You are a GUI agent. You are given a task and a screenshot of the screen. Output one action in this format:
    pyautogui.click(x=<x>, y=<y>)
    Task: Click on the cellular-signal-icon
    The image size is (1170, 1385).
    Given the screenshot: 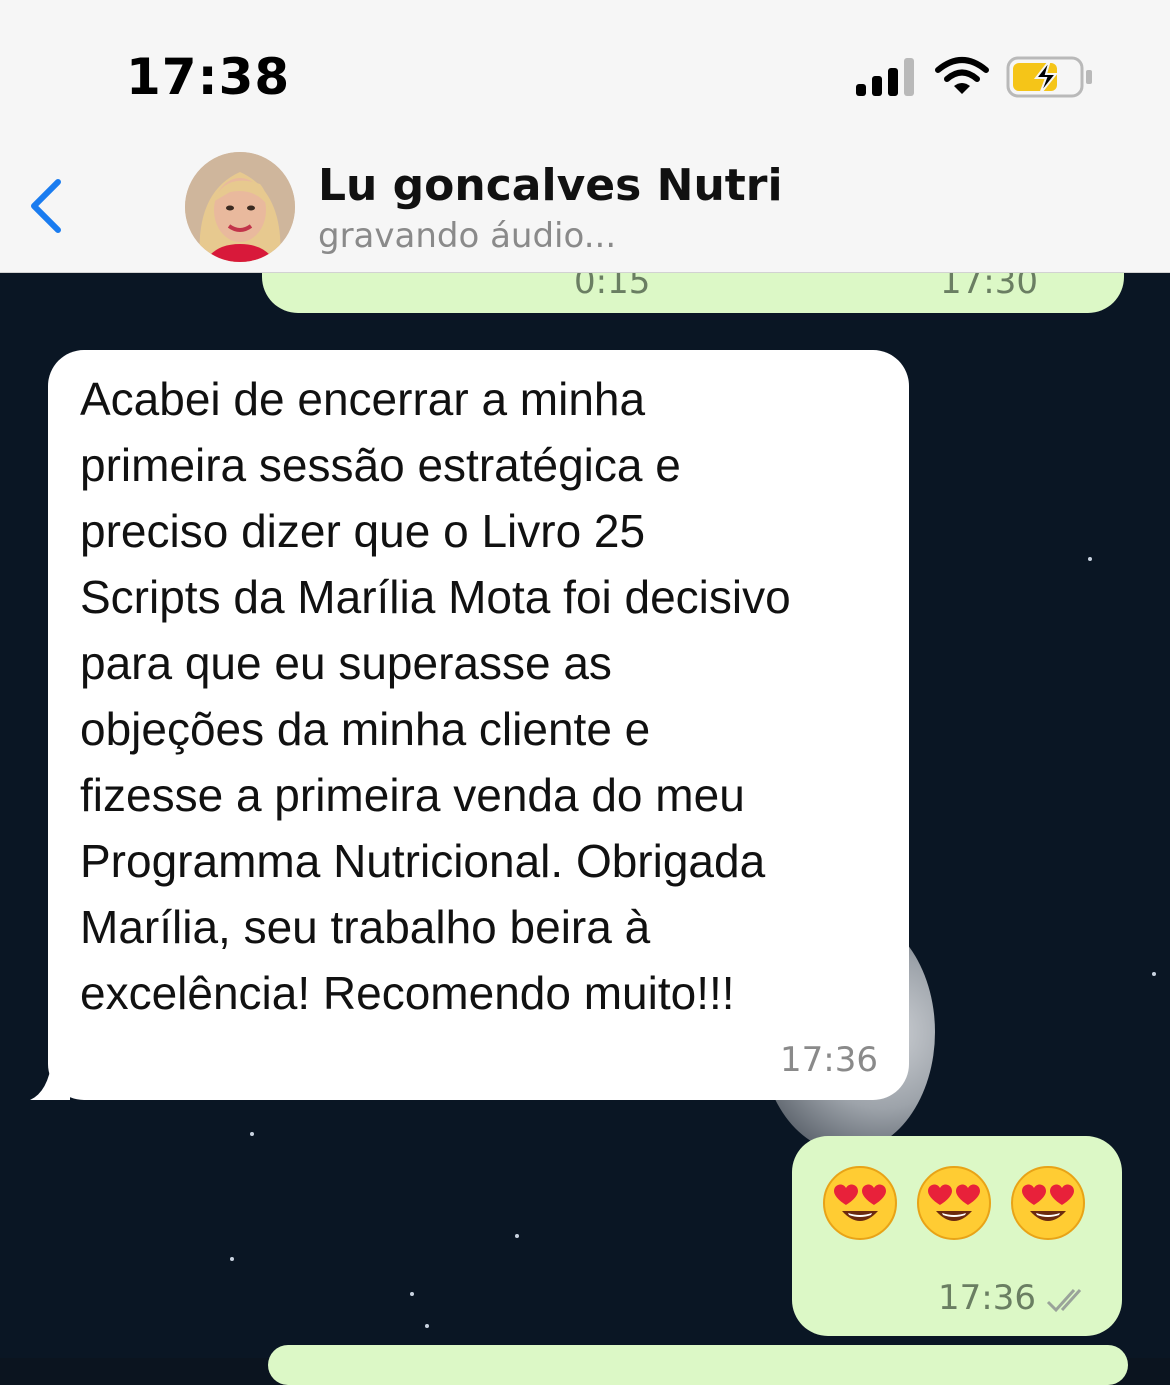 What is the action you would take?
    pyautogui.click(x=886, y=77)
    